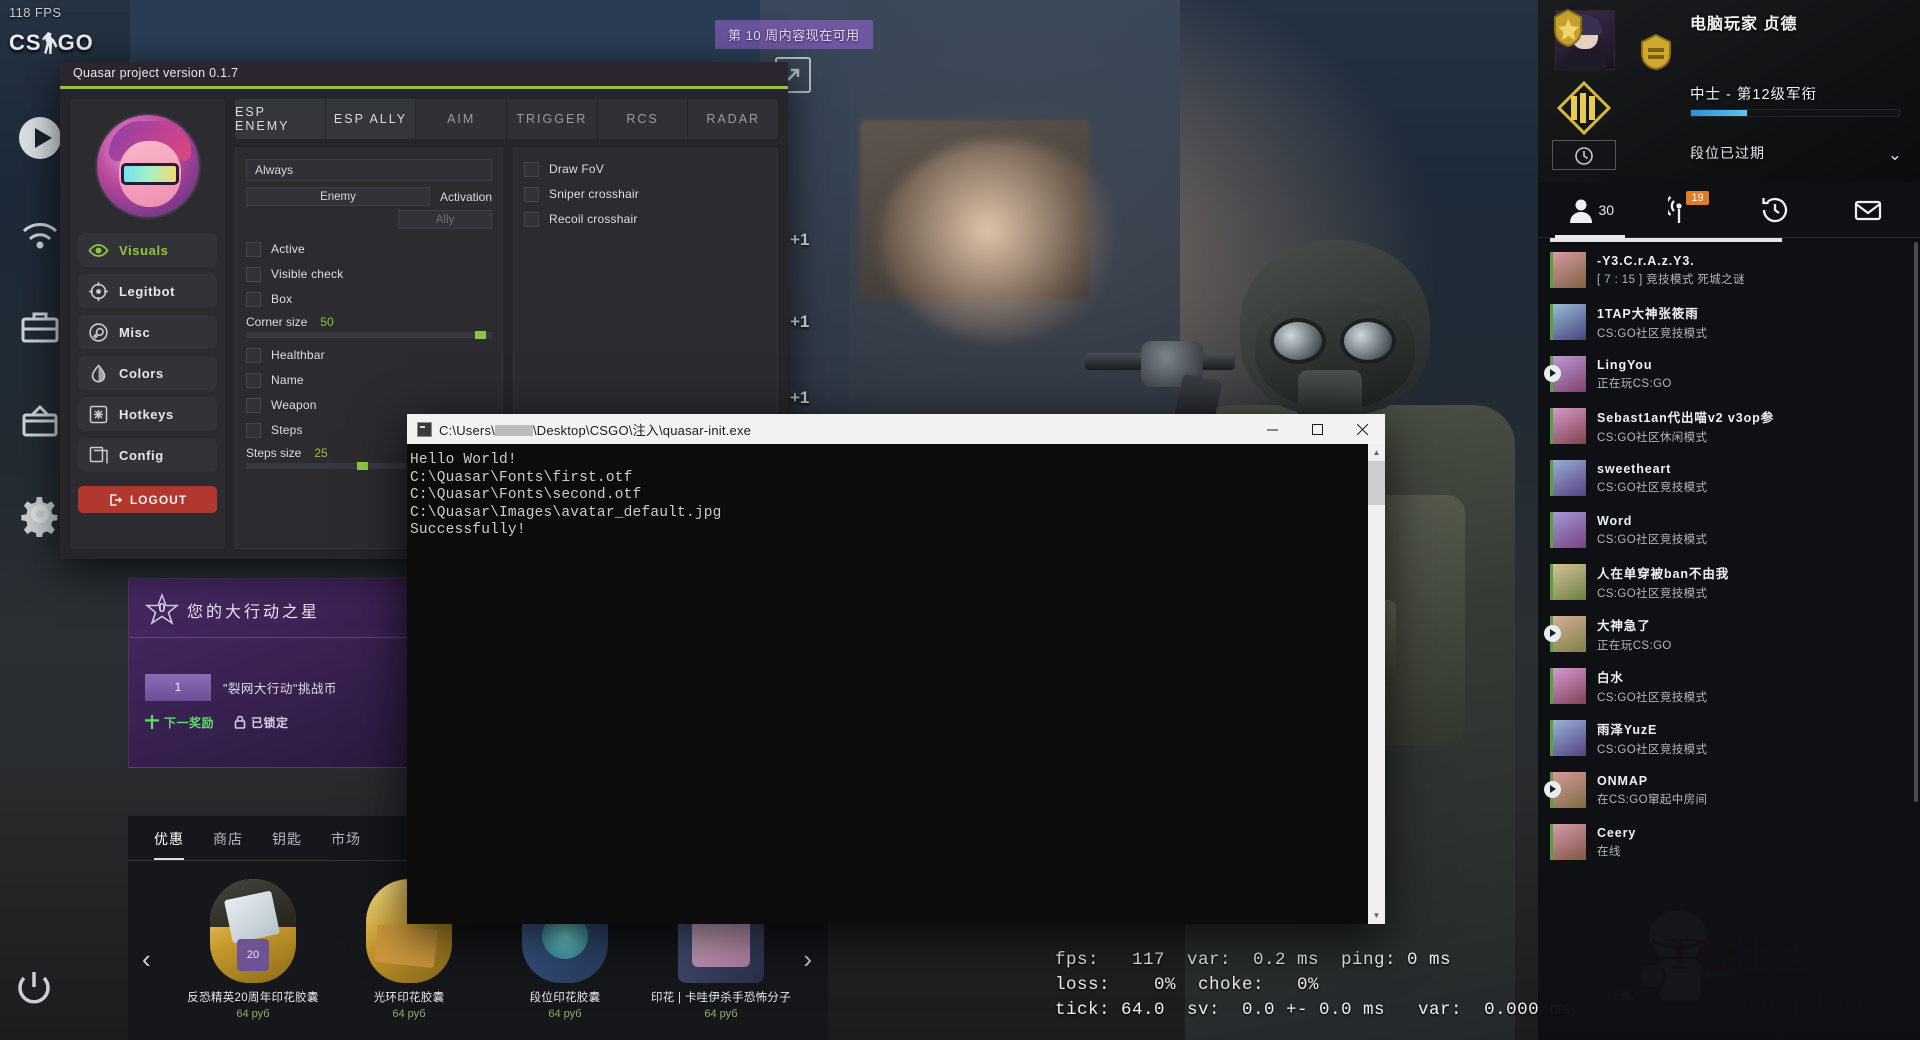 Image resolution: width=1920 pixels, height=1040 pixels. Describe the element at coordinates (147, 166) in the screenshot. I see `quasar-user-avatar` at that location.